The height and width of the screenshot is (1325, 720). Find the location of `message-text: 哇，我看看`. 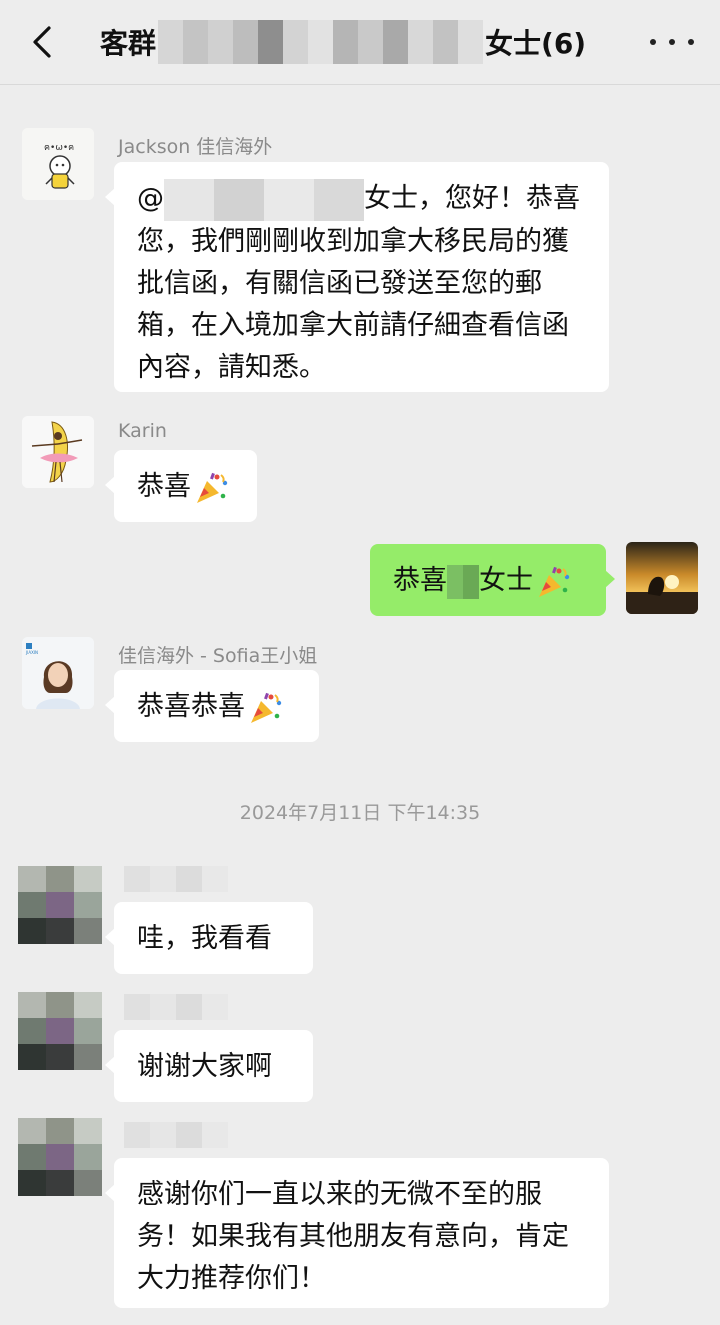

message-text: 哇，我看看 is located at coordinates (204, 938).